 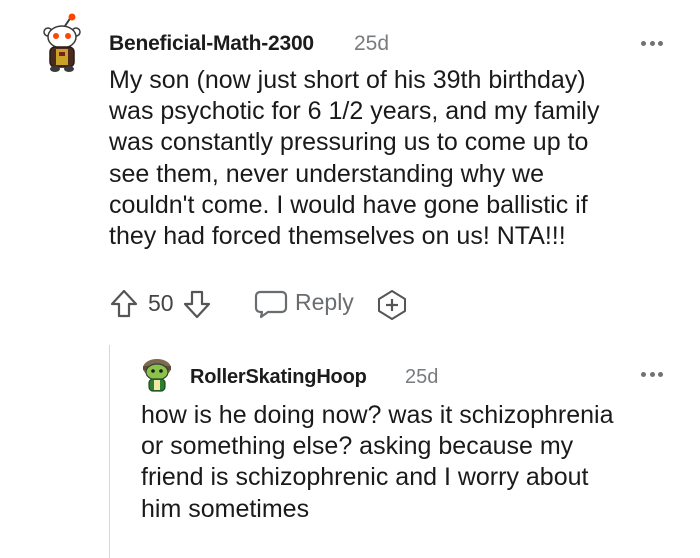 What do you see at coordinates (326, 173) in the screenshot?
I see `comment-line: see them, never understanding why we` at bounding box center [326, 173].